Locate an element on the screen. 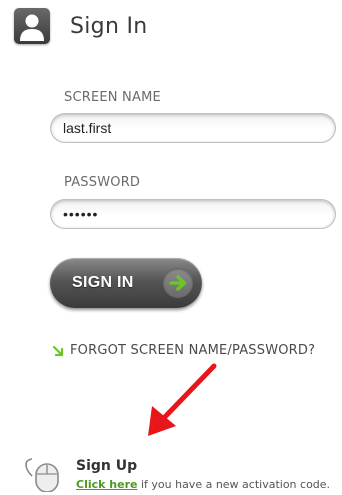  sign-up-heading: Sign Up is located at coordinates (107, 466).